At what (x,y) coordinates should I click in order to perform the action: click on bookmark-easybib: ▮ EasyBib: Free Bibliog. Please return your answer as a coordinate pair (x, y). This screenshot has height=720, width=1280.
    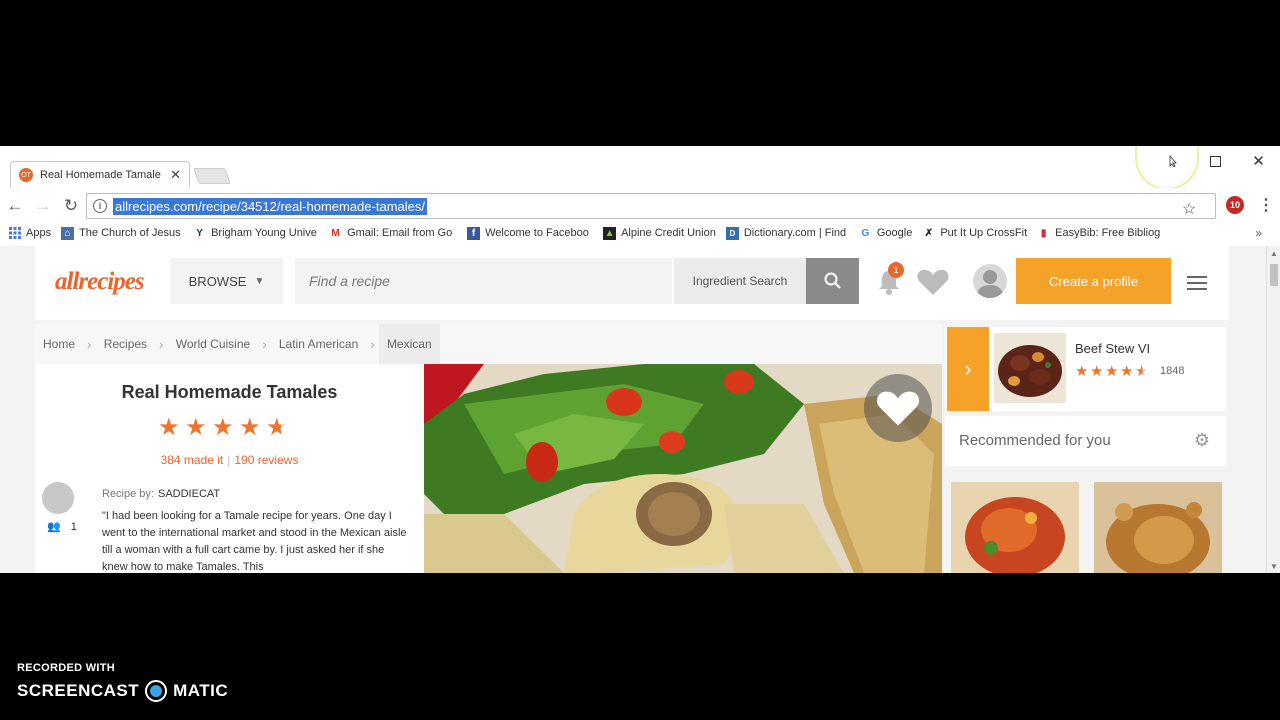
    Looking at the image, I should click on (1101, 233).